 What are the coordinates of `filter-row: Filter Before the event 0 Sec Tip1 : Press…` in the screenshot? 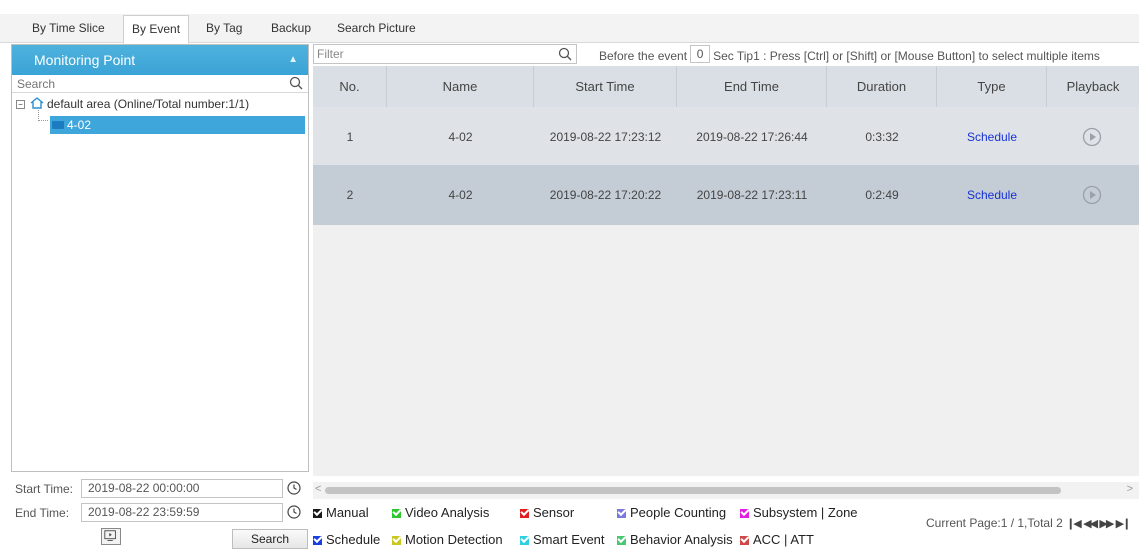 It's located at (726, 54).